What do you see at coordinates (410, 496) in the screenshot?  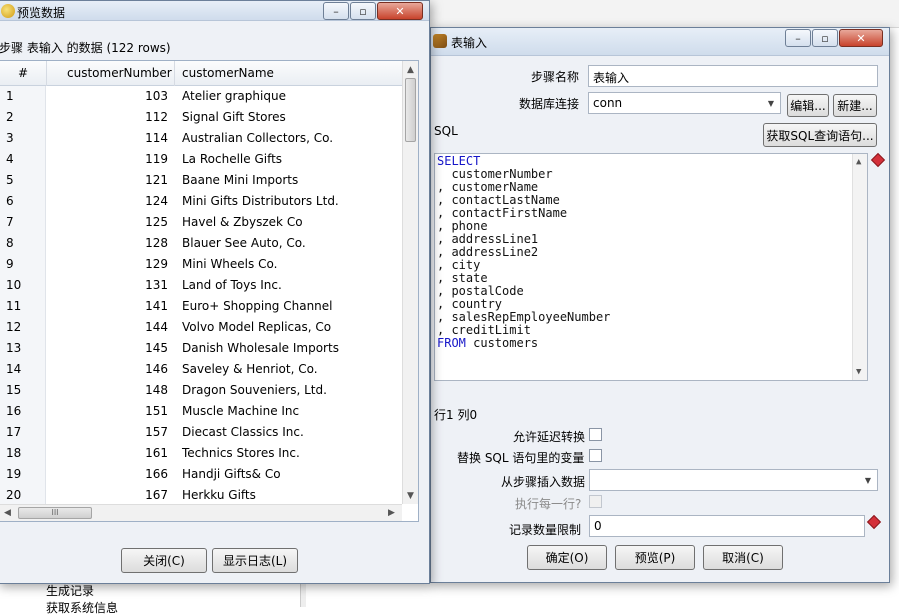 I see `scroll-down-icon: ▼` at bounding box center [410, 496].